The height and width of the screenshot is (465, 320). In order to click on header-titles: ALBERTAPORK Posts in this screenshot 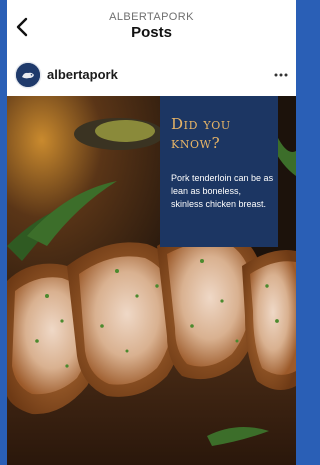, I will do `click(151, 26)`.